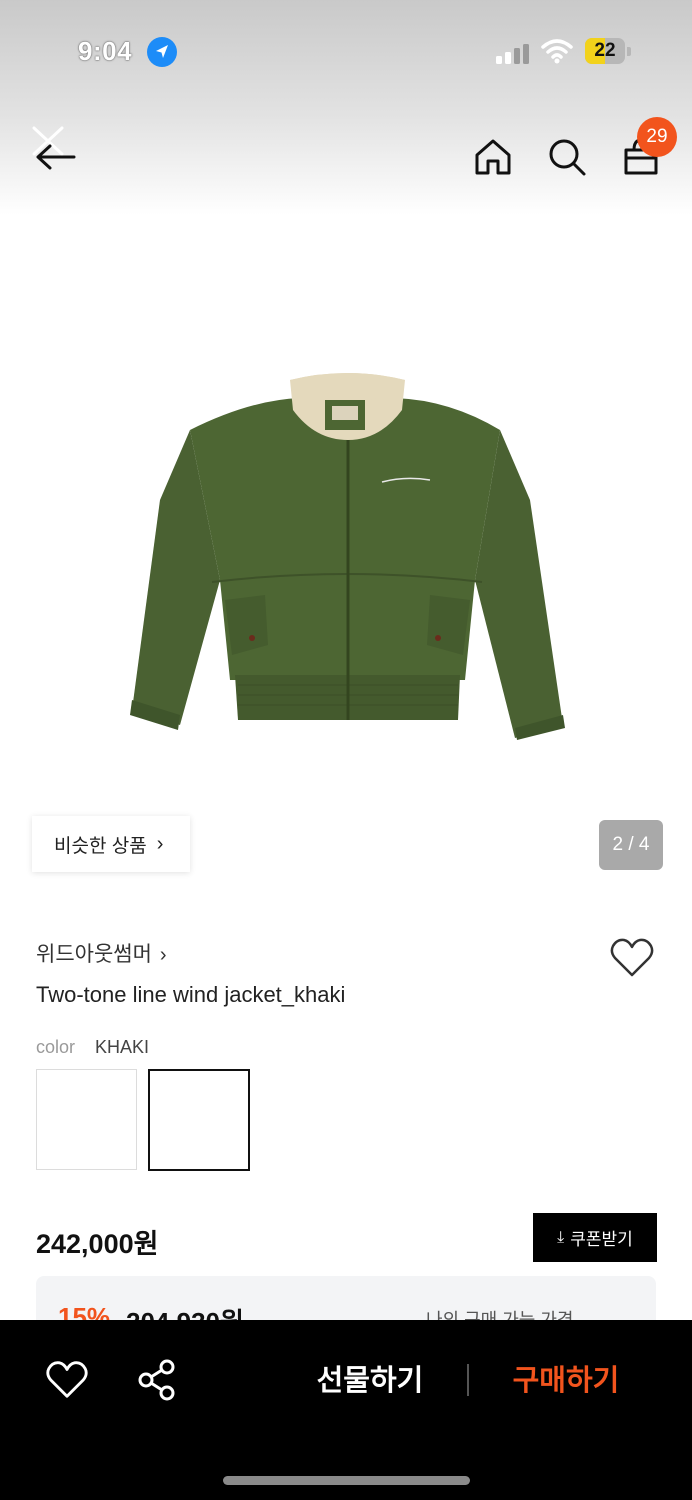 This screenshot has width=692, height=1500. I want to click on similar-products-label: 비슷한 상품, so click(100, 846).